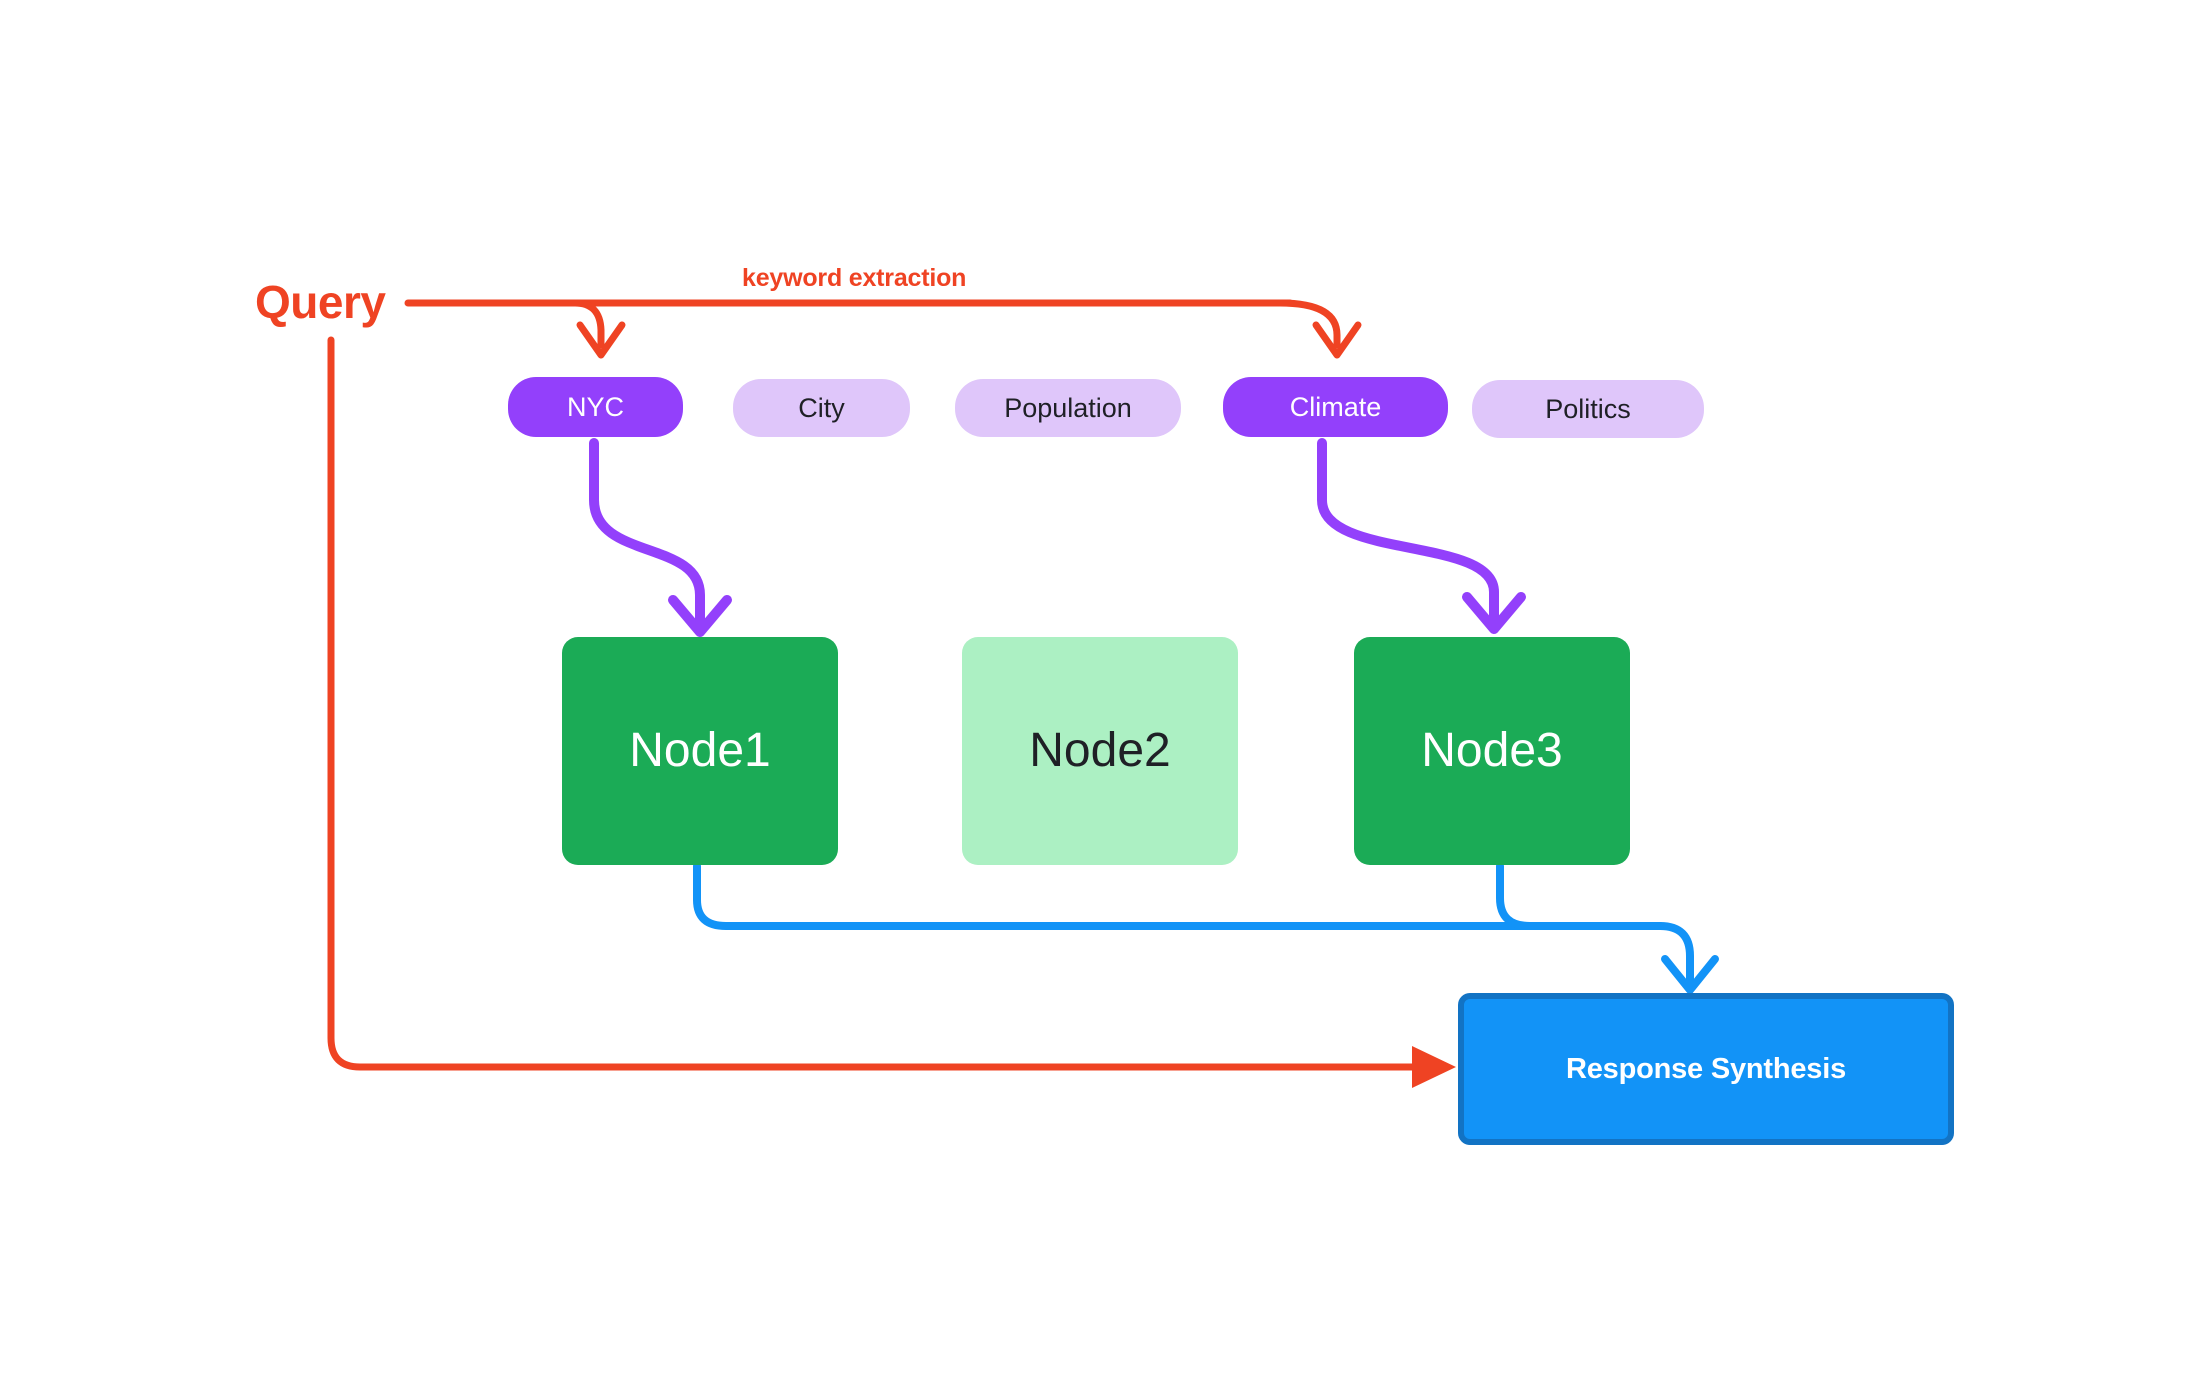  I want to click on response-synthesis-label: Response Synthesis, so click(1706, 1068).